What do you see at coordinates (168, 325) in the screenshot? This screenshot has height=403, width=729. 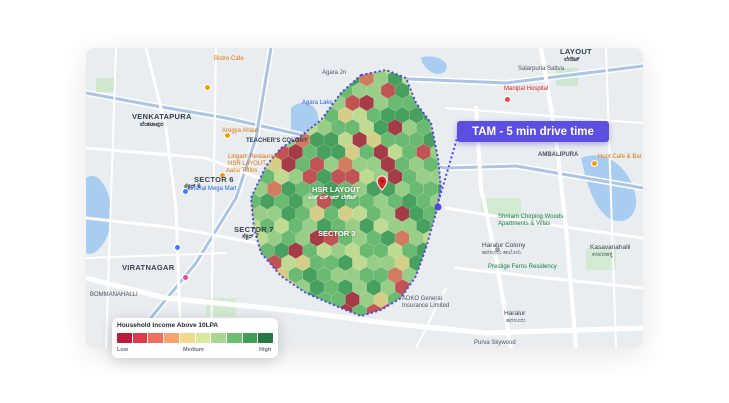 I see `legend-title: Household Income Above 10LPA` at bounding box center [168, 325].